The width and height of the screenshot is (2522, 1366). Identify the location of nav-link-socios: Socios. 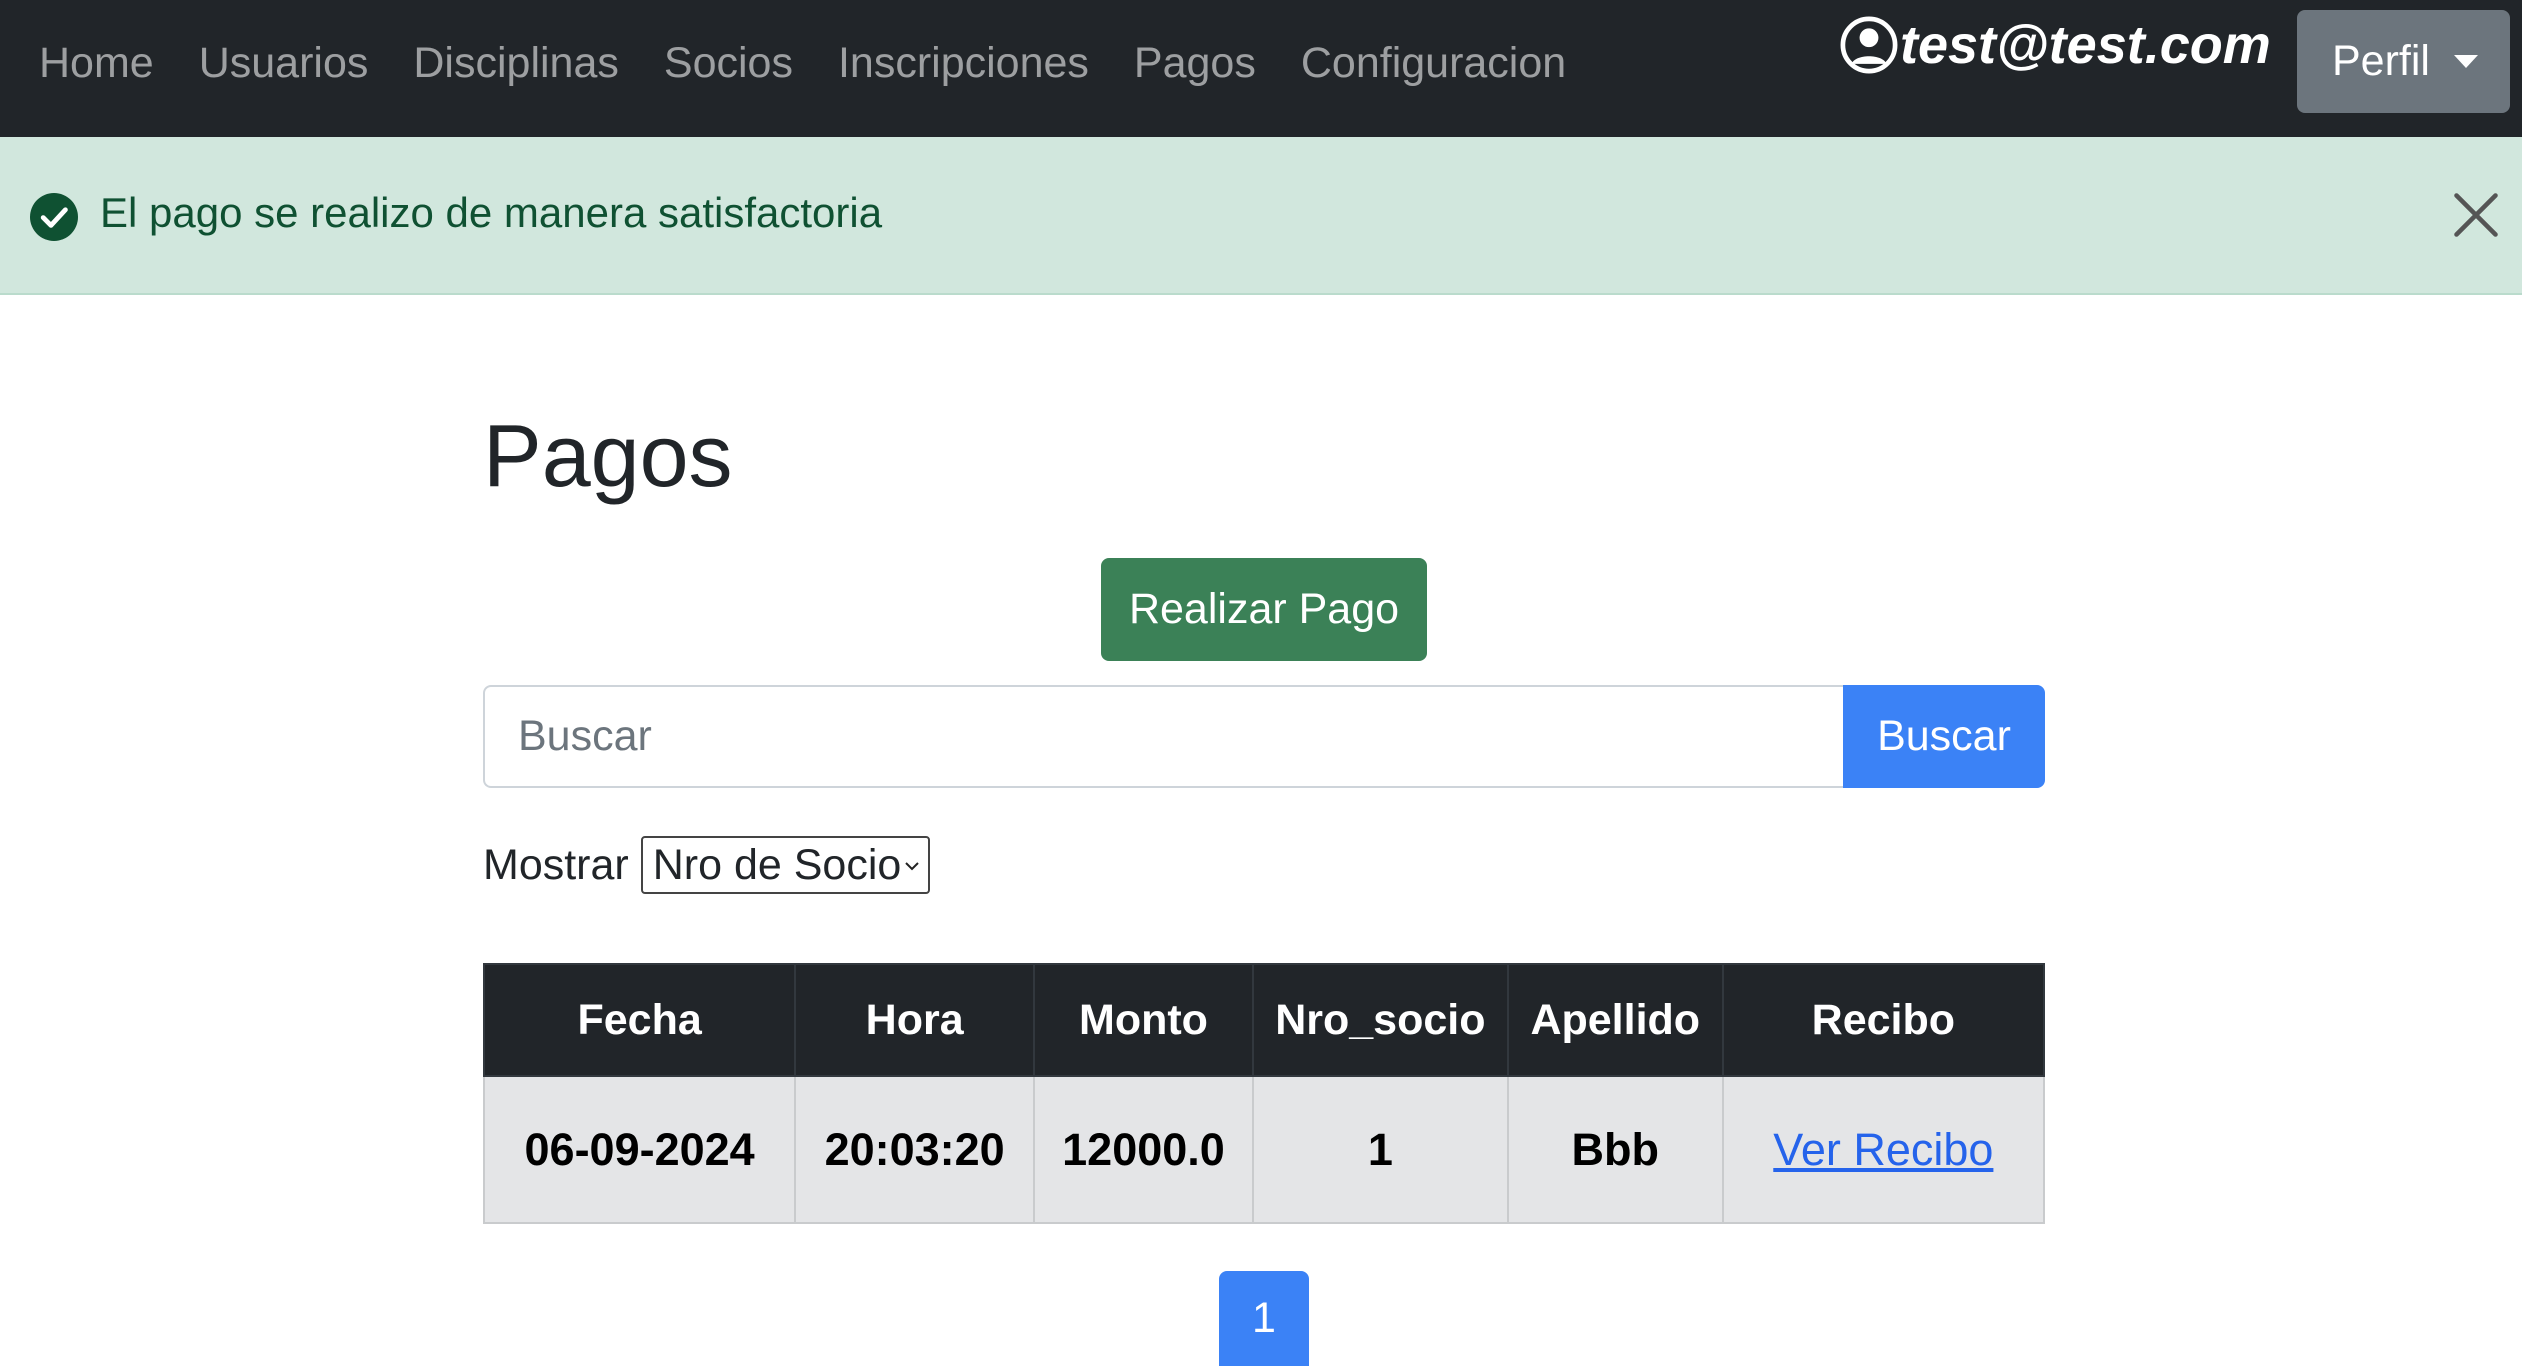
(728, 63).